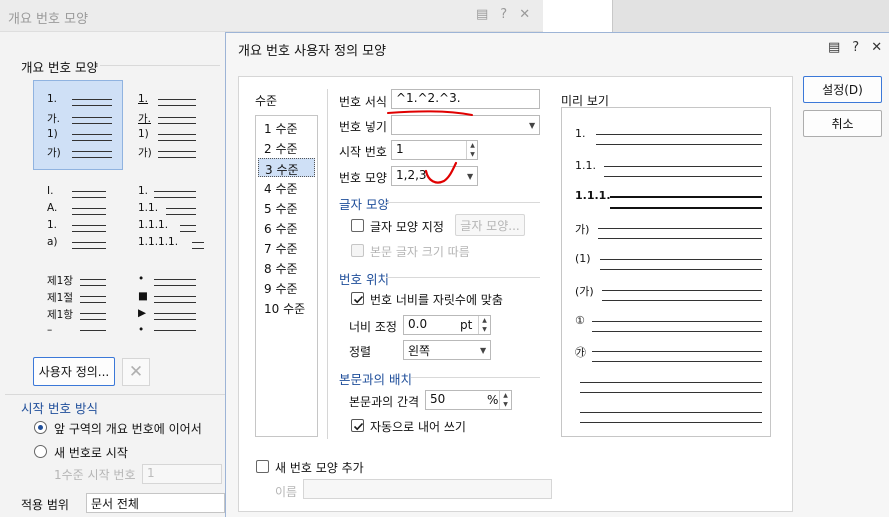 This screenshot has width=889, height=517. I want to click on level-item: 1 수준, so click(286, 127).